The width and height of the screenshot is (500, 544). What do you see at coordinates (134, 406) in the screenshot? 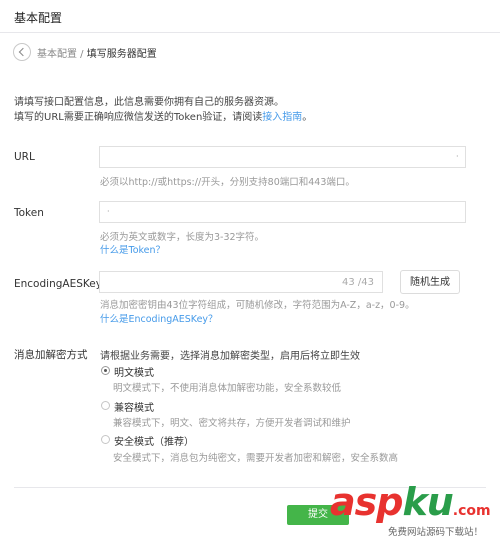
I see `option-label-compatible: 兼容模式` at bounding box center [134, 406].